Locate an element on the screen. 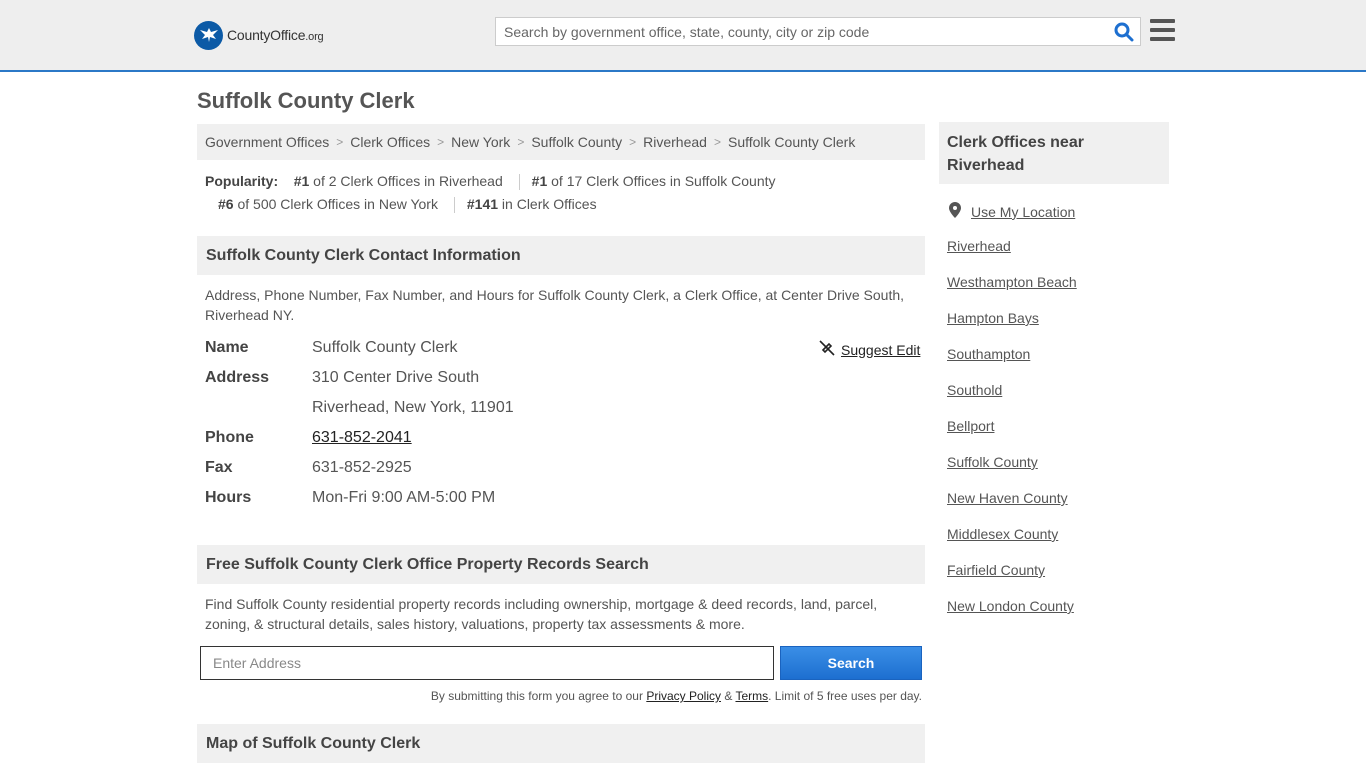 The height and width of the screenshot is (768, 1366). terms-suffix: . Limit of 5 free uses per day. is located at coordinates (845, 696).